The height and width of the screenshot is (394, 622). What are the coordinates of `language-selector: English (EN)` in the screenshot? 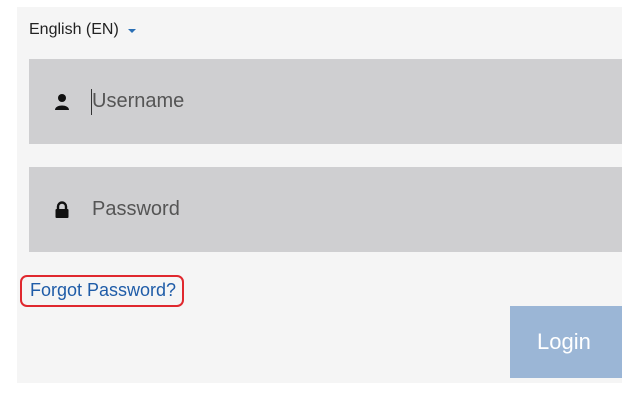 It's located at (82, 30).